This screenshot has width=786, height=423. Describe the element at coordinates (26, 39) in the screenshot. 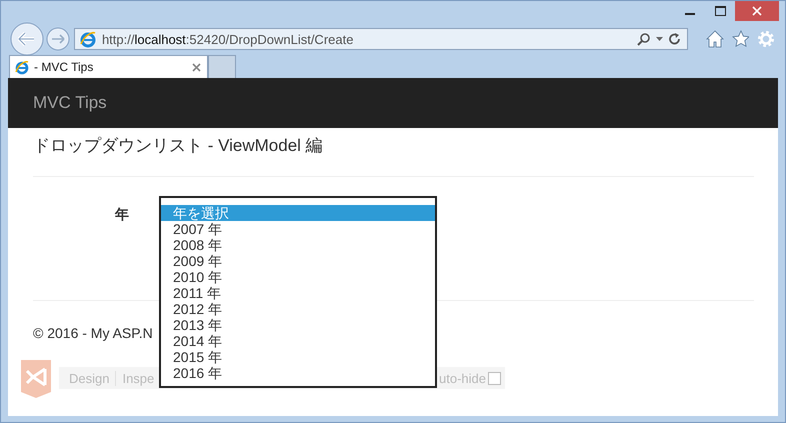

I see `back-icon` at that location.